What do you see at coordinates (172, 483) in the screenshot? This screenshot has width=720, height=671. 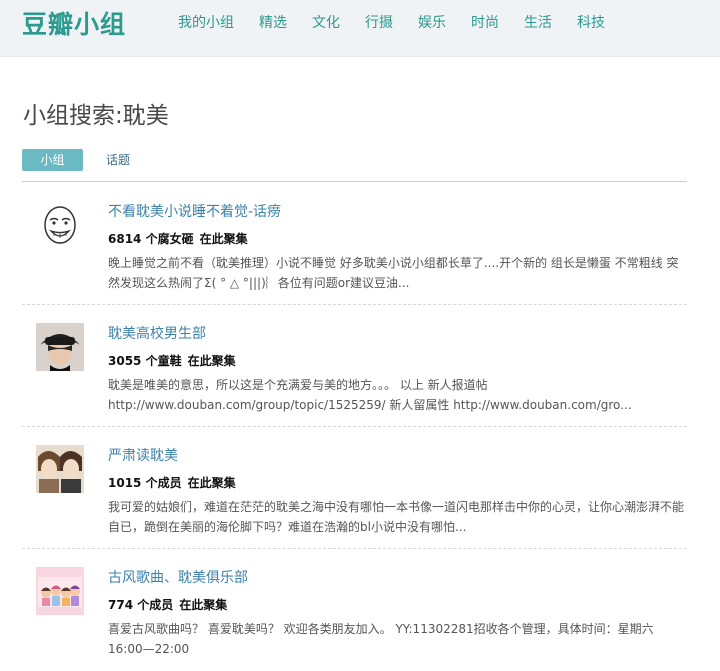 I see `result-member-count: 1015 个成员 在此聚集` at bounding box center [172, 483].